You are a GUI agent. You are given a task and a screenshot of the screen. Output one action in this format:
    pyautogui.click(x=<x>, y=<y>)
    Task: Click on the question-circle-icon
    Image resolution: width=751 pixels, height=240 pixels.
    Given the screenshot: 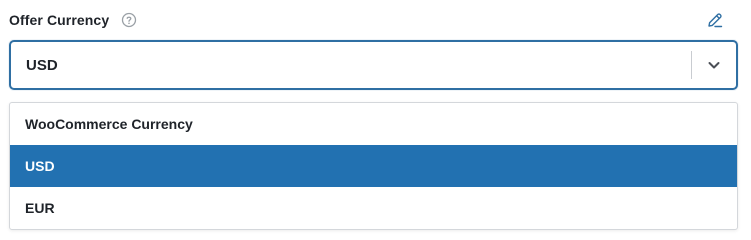 What is the action you would take?
    pyautogui.click(x=129, y=20)
    